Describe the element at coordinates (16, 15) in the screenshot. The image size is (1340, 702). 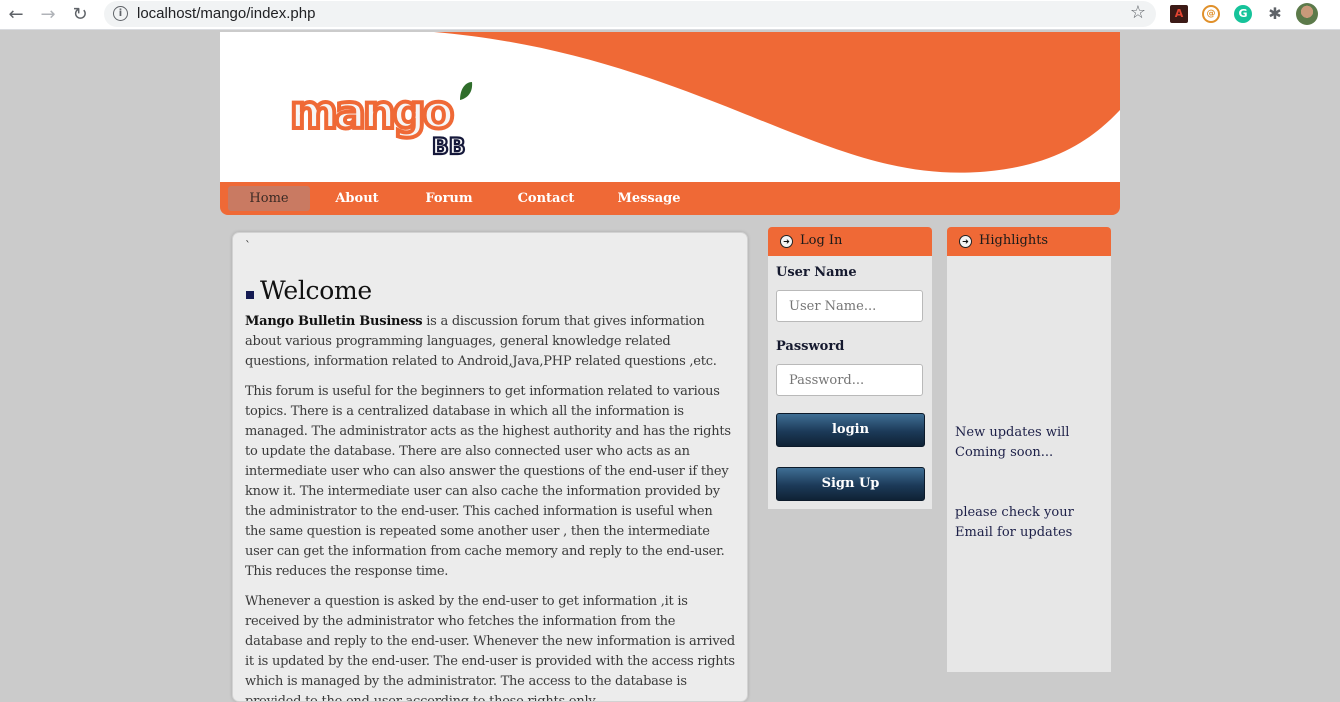
I see `back-icon: ←` at that location.